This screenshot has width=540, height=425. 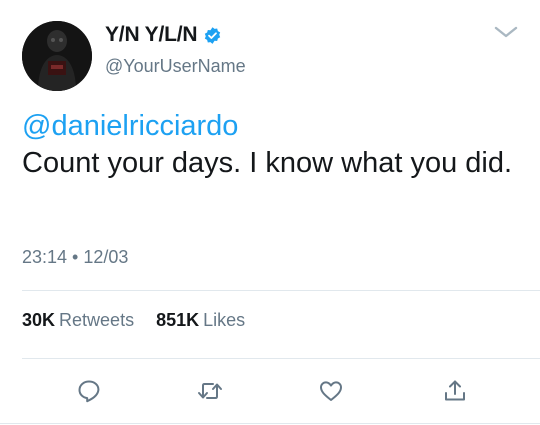 I want to click on engagement-stats: 30K Retweets 851K Likes, so click(x=133, y=320).